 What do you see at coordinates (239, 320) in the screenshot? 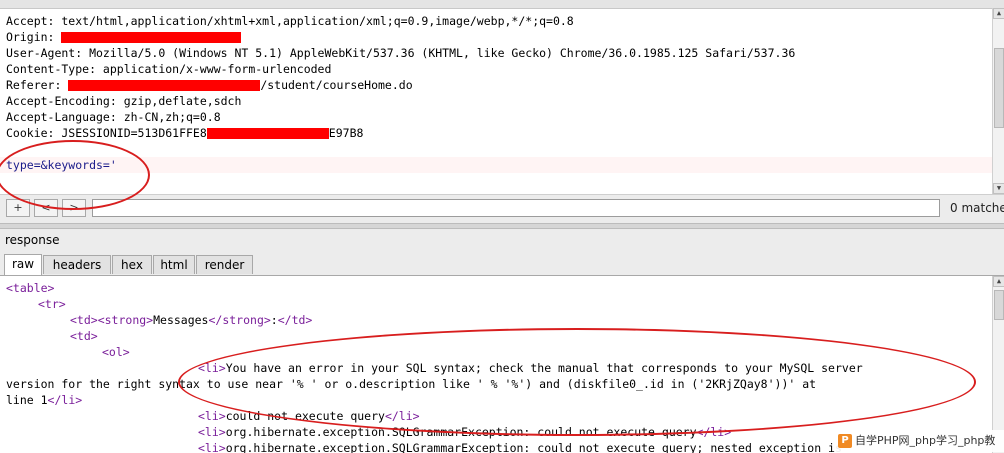
I see `tag-strong-close: </strong>` at bounding box center [239, 320].